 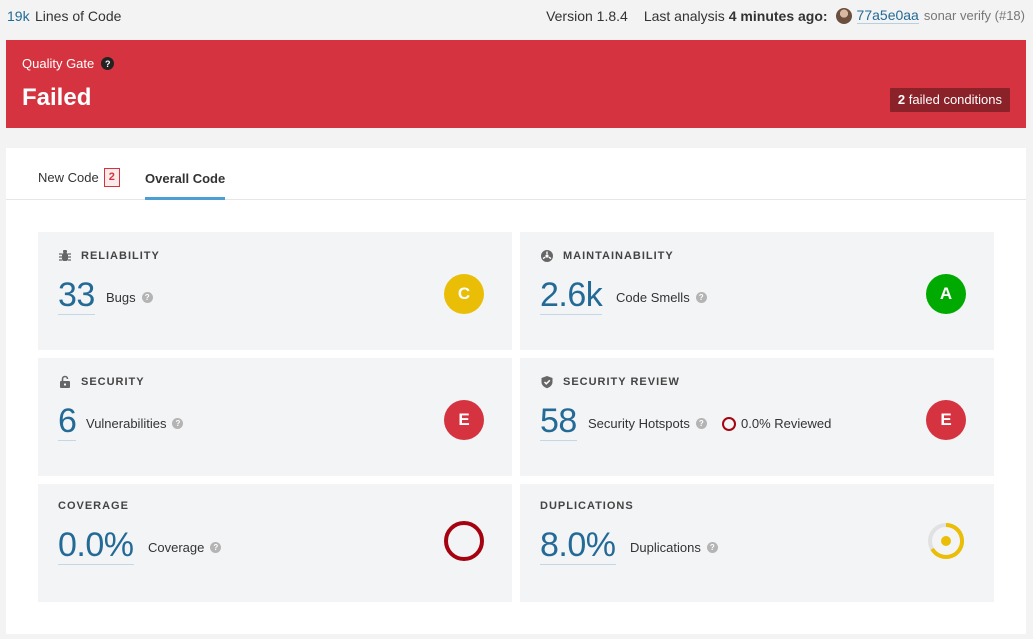 I want to click on code-smells-label: Code Smells, so click(x=653, y=297).